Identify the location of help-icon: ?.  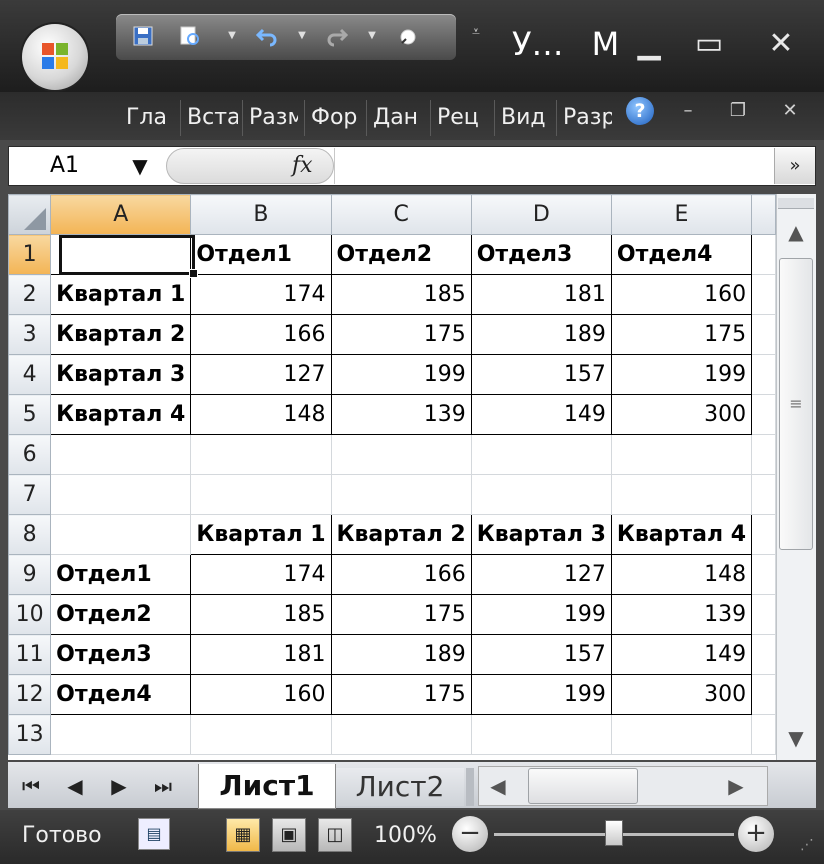
(640, 111).